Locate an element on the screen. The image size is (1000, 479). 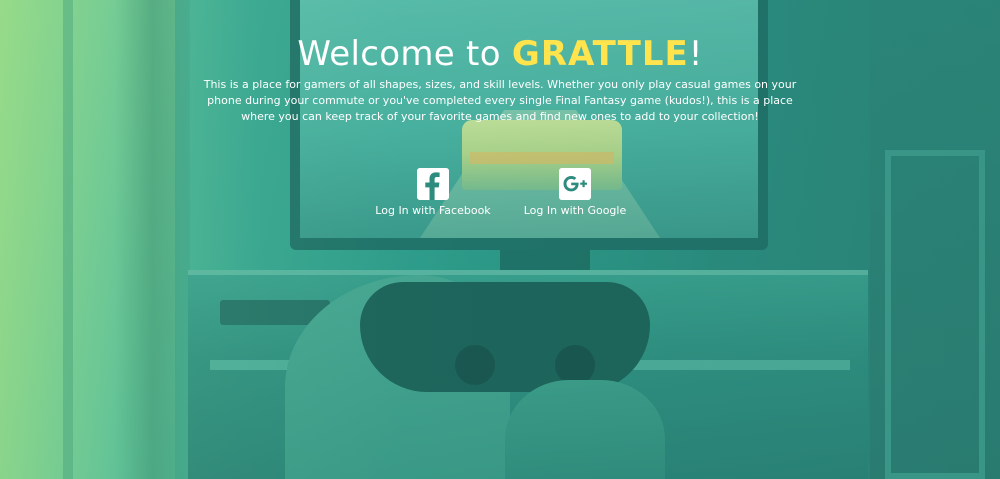
facebook-login-label: Log In with Facebook is located at coordinates (433, 210).